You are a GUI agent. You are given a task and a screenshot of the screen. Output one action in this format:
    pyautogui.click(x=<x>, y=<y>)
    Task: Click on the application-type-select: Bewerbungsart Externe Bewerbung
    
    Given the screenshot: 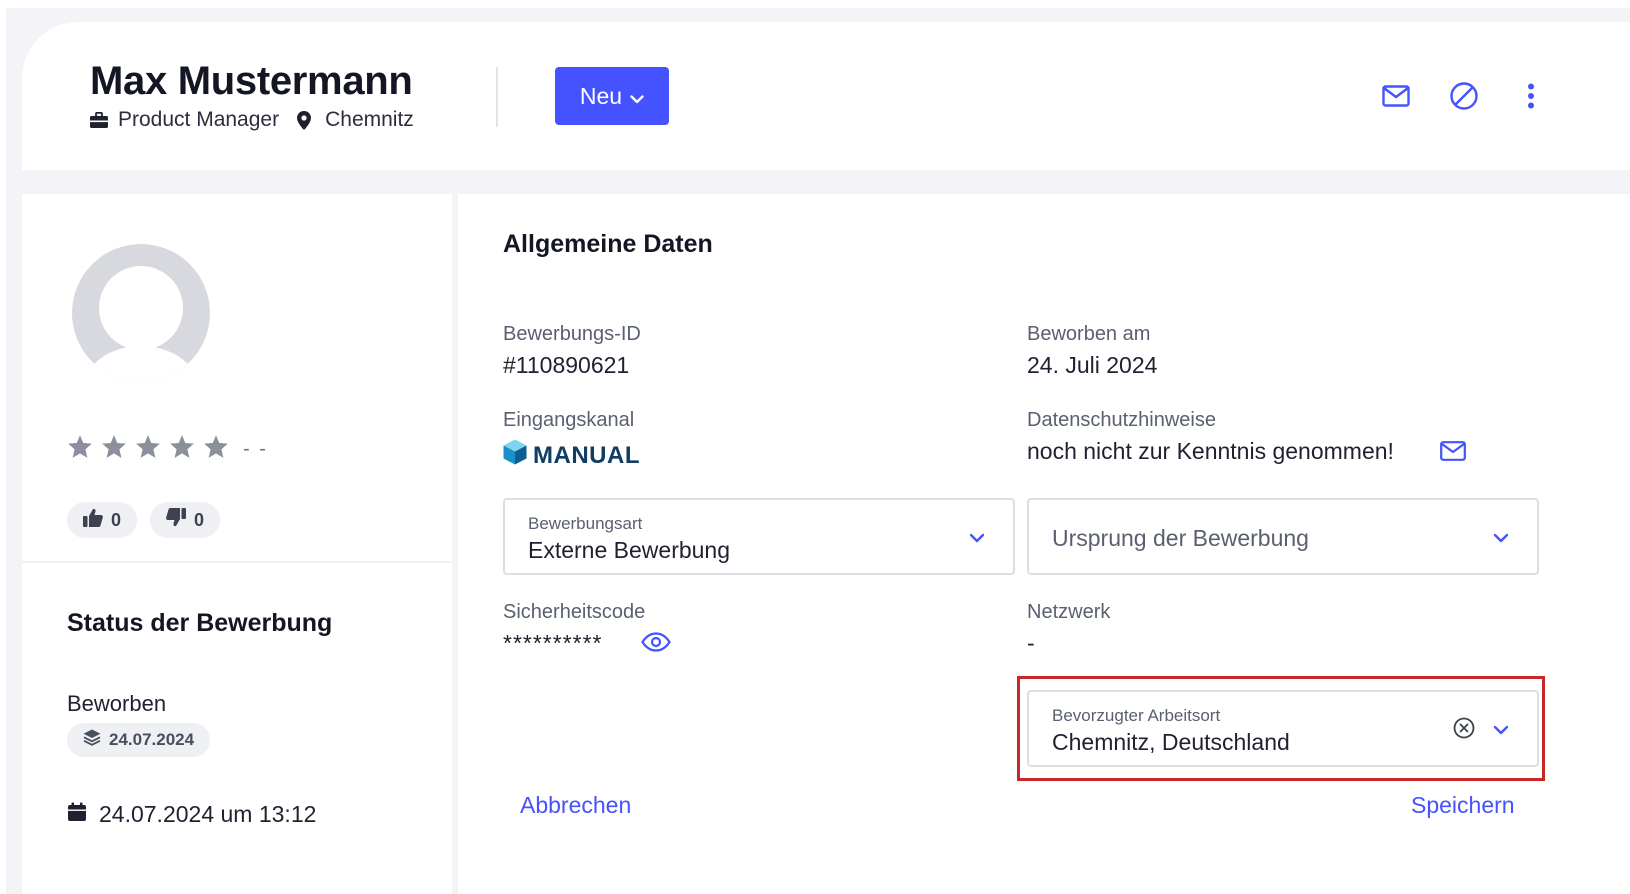 What is the action you would take?
    pyautogui.click(x=759, y=536)
    